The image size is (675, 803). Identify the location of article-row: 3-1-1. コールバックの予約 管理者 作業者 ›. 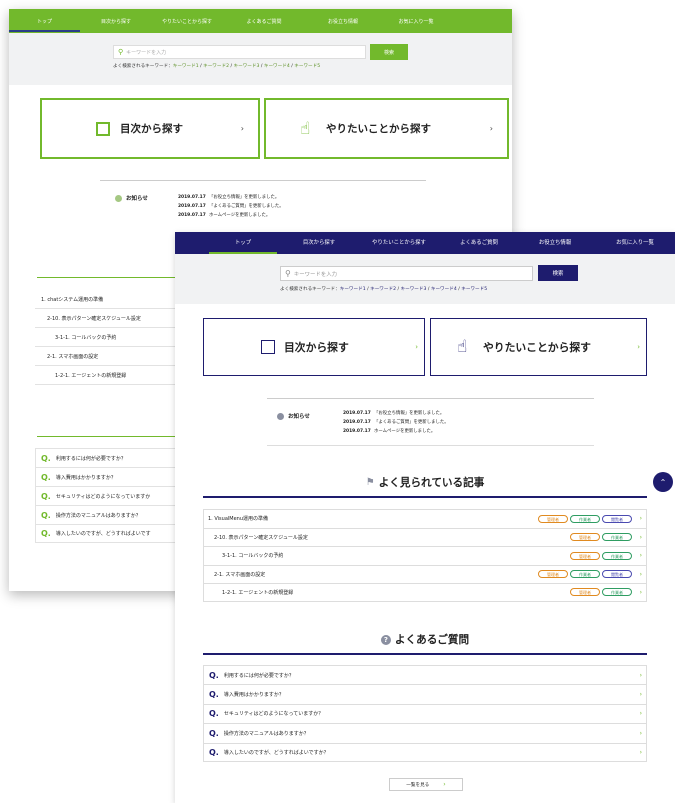
(425, 555).